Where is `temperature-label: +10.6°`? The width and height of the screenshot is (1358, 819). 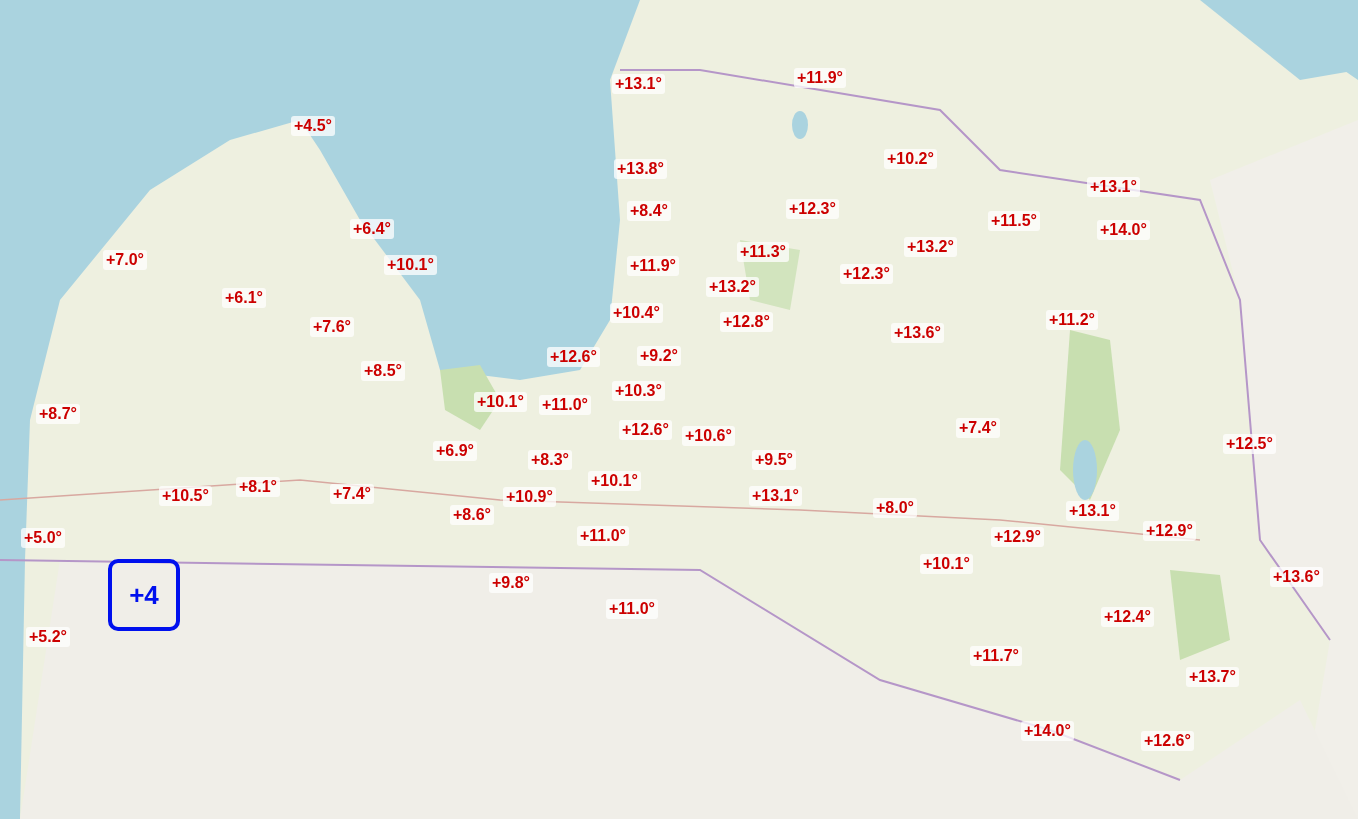
temperature-label: +10.6° is located at coordinates (708, 436).